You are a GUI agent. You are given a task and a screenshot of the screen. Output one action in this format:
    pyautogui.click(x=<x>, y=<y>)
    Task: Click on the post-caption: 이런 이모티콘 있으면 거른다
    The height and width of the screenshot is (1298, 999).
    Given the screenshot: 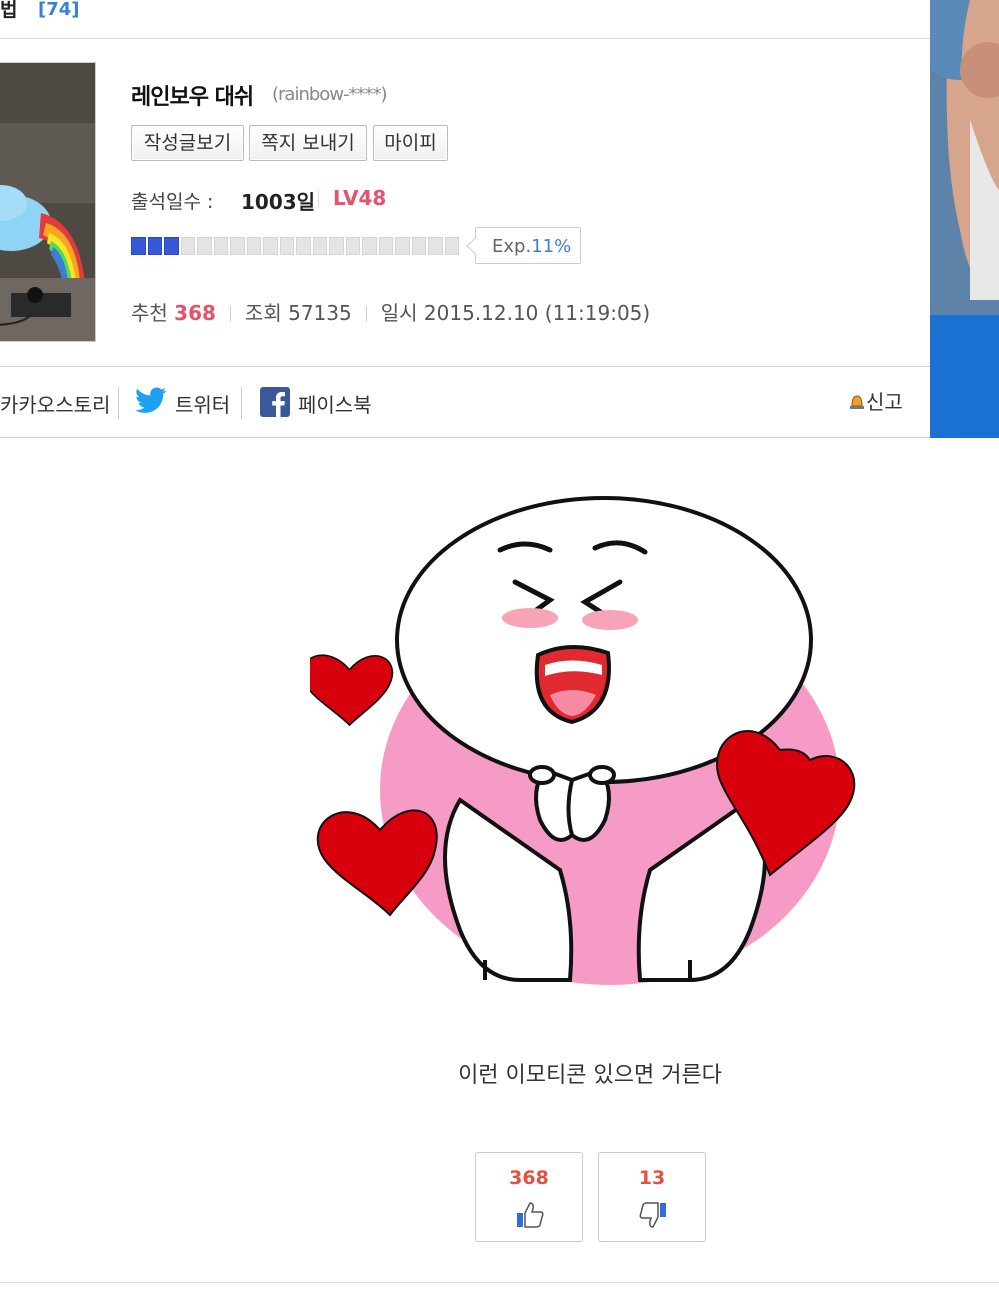 What is the action you would take?
    pyautogui.click(x=590, y=1075)
    